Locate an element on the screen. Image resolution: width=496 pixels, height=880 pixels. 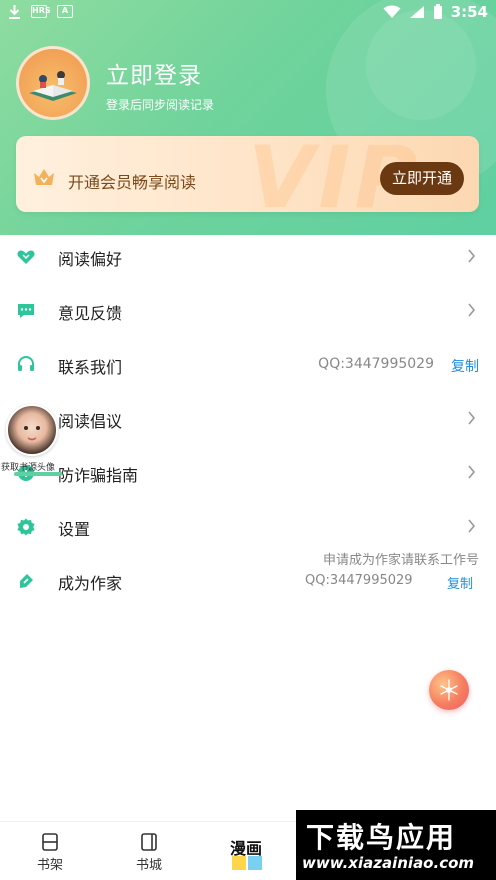
writer-note: 申请成为作家请联系工作号 is located at coordinates (400, 560).